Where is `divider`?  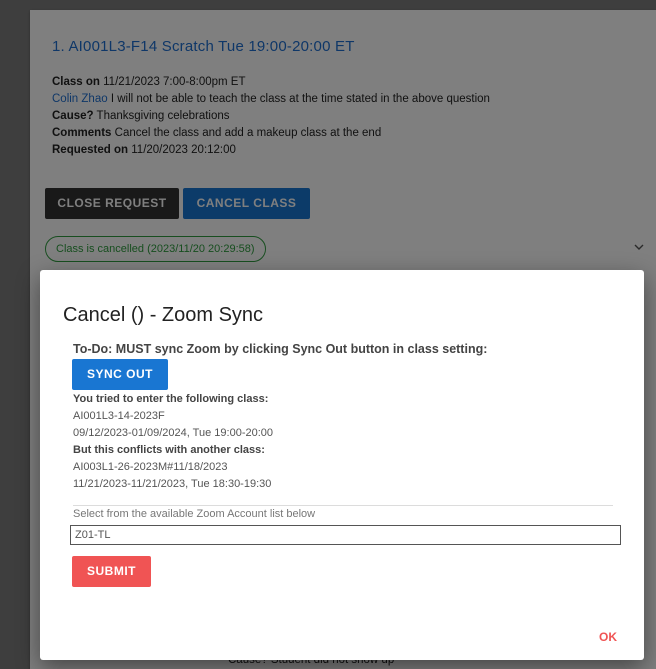
divider is located at coordinates (343, 505).